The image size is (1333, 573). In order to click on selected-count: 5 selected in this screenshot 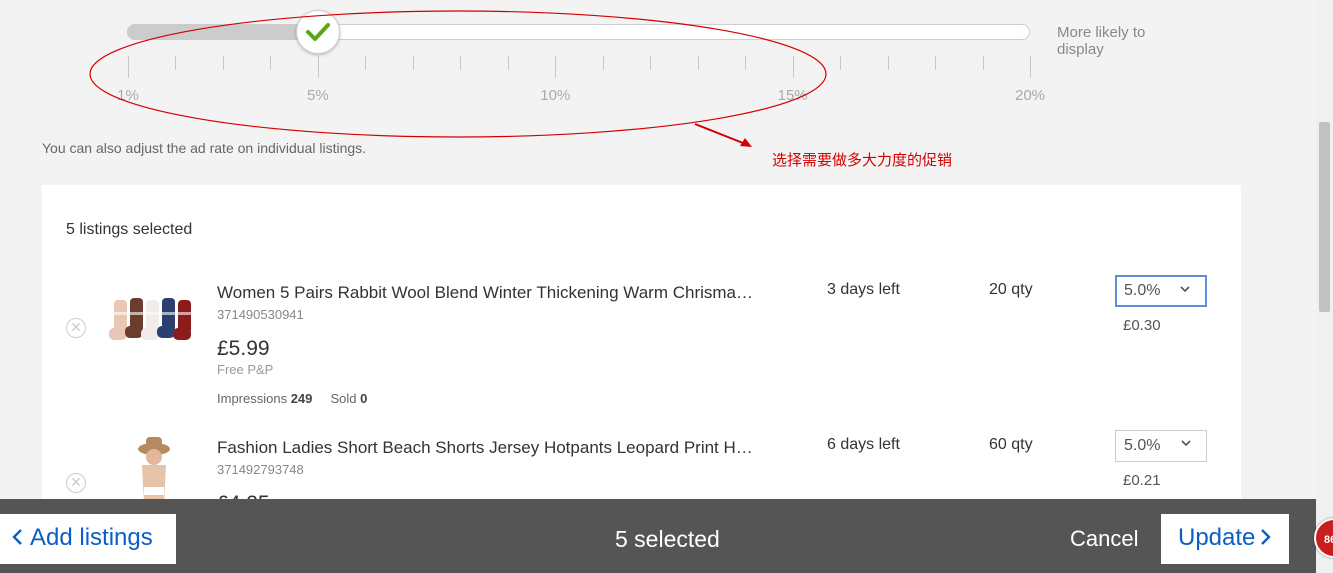, I will do `click(667, 539)`.